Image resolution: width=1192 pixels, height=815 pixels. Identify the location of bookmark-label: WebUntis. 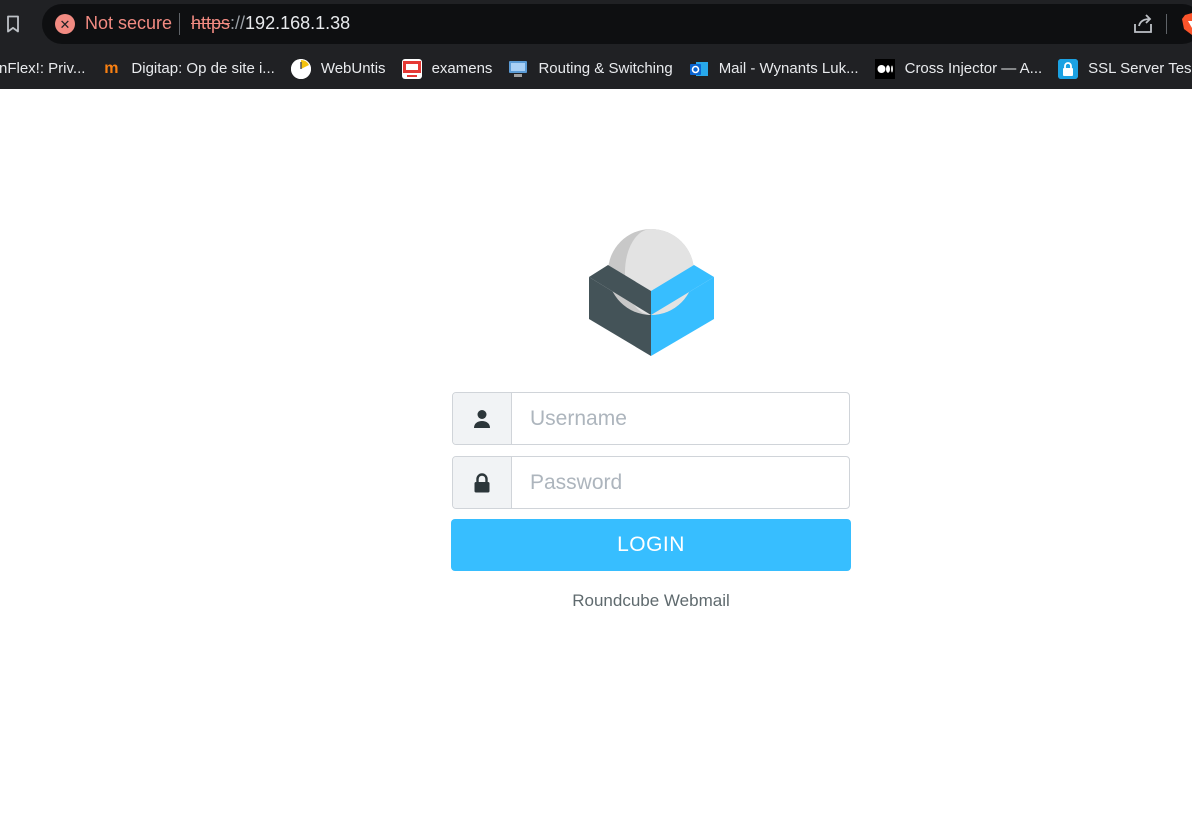
(353, 68).